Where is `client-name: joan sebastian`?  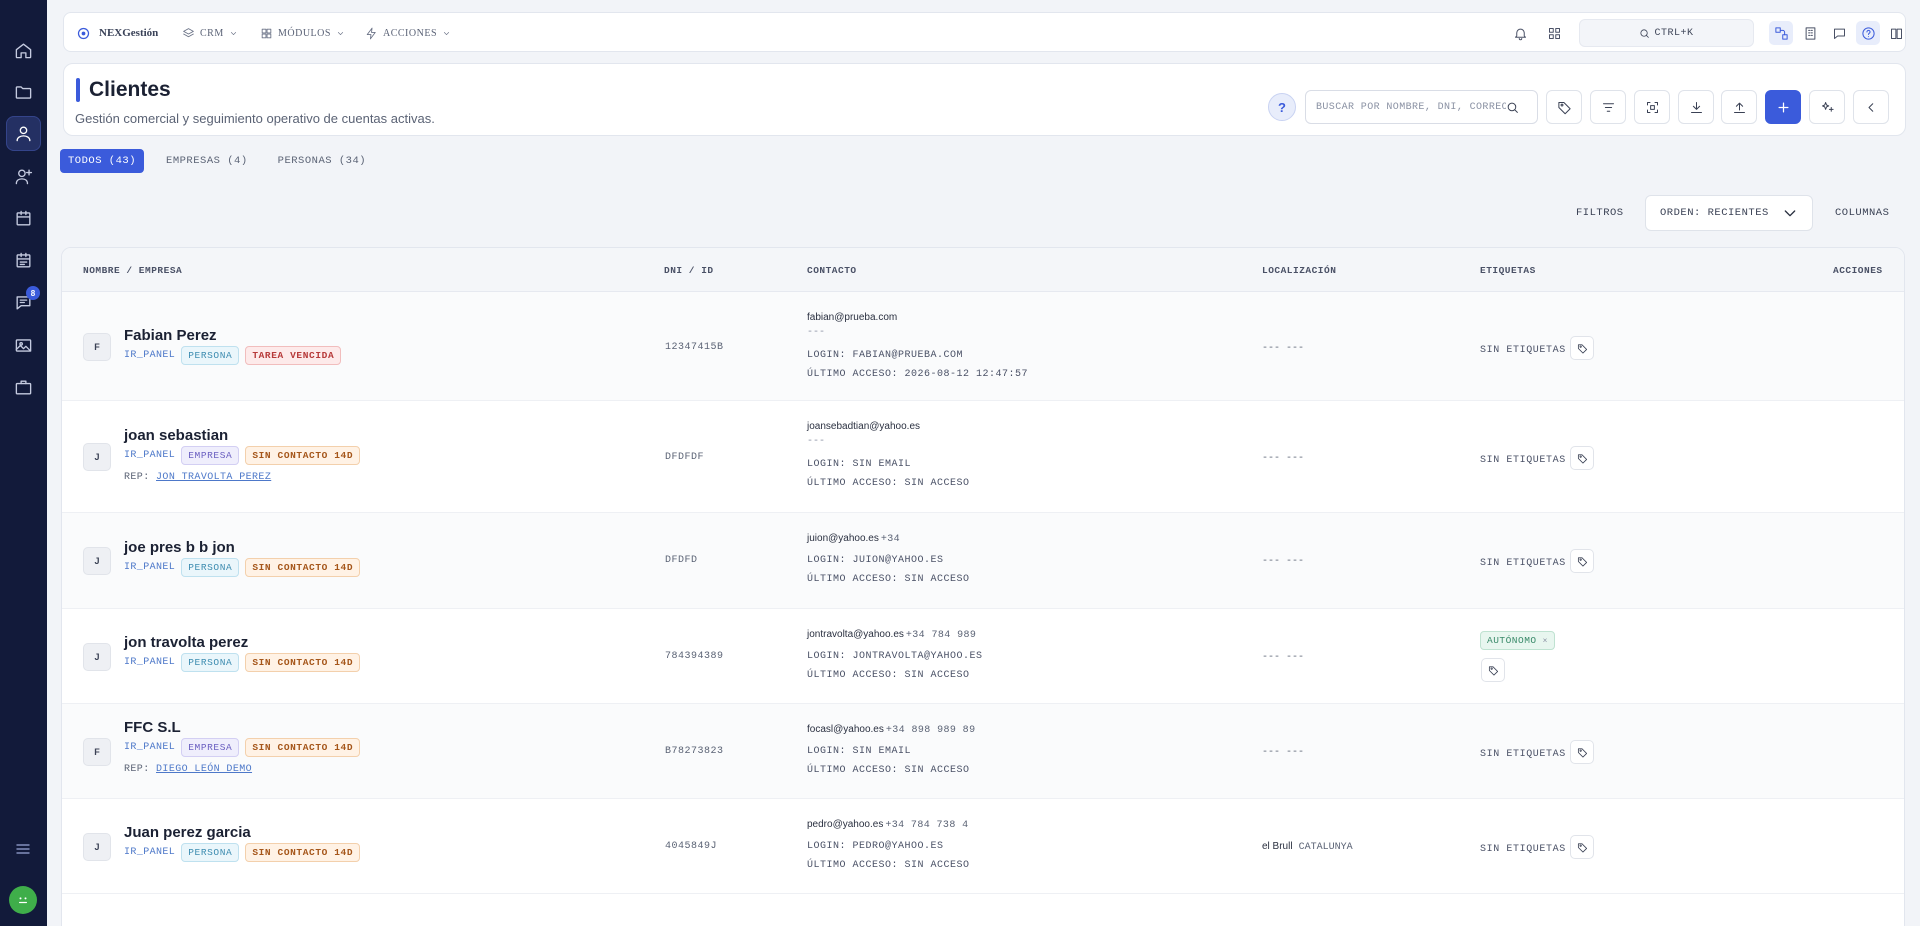 client-name: joan sebastian is located at coordinates (176, 435).